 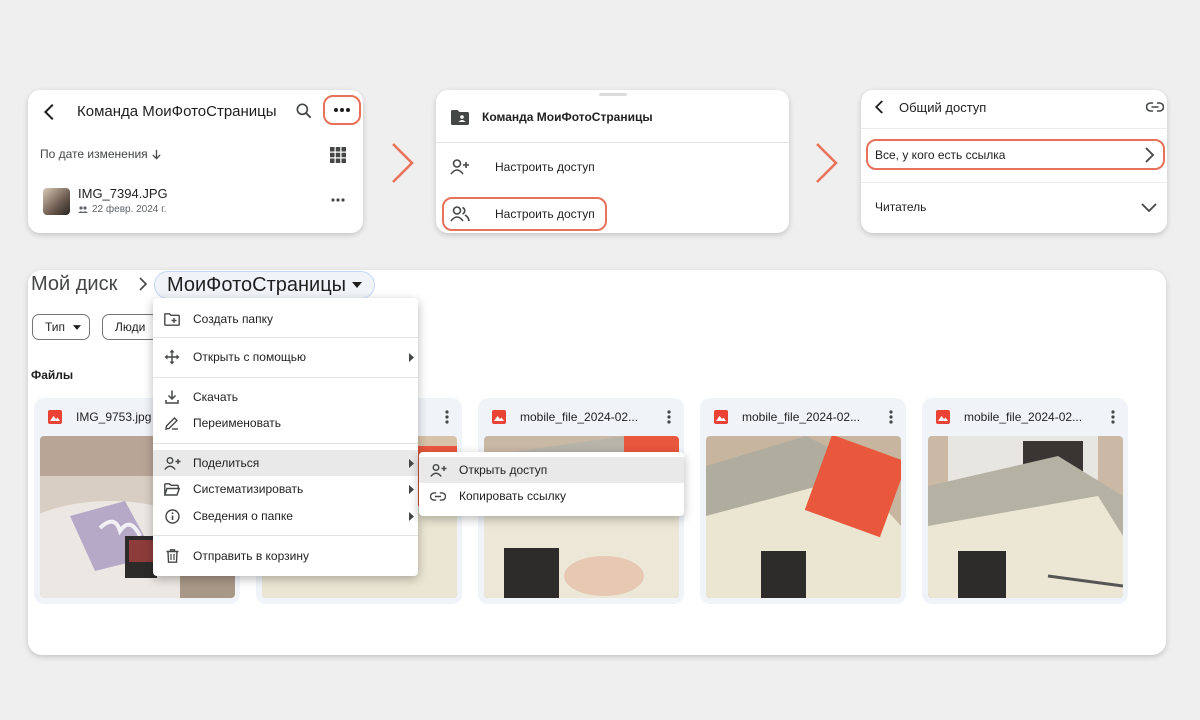 What do you see at coordinates (172, 357) in the screenshot?
I see `open-with-icon` at bounding box center [172, 357].